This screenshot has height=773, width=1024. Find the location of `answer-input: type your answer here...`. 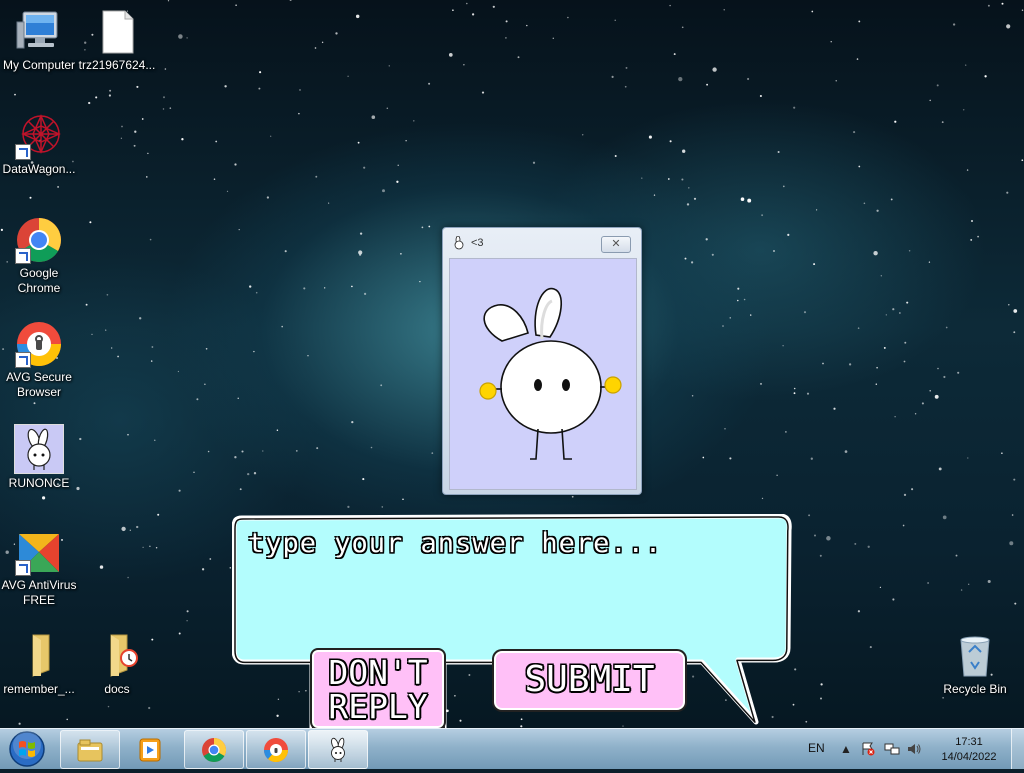

answer-input: type your answer here... is located at coordinates (455, 543).